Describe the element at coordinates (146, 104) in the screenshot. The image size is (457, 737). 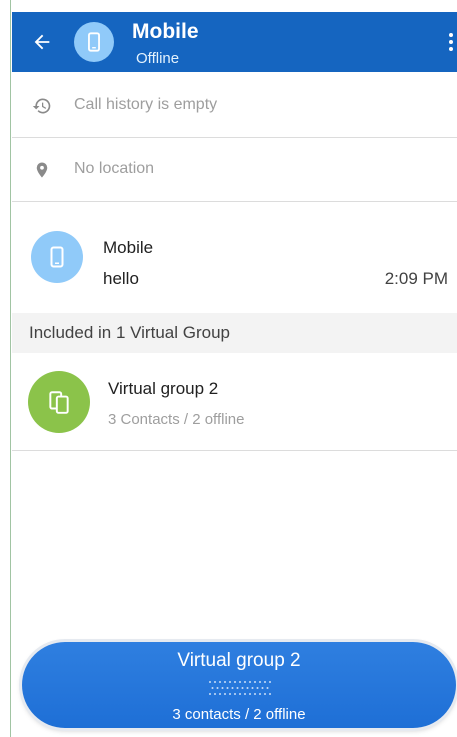
I see `call-history-label: Call history is empty` at that location.